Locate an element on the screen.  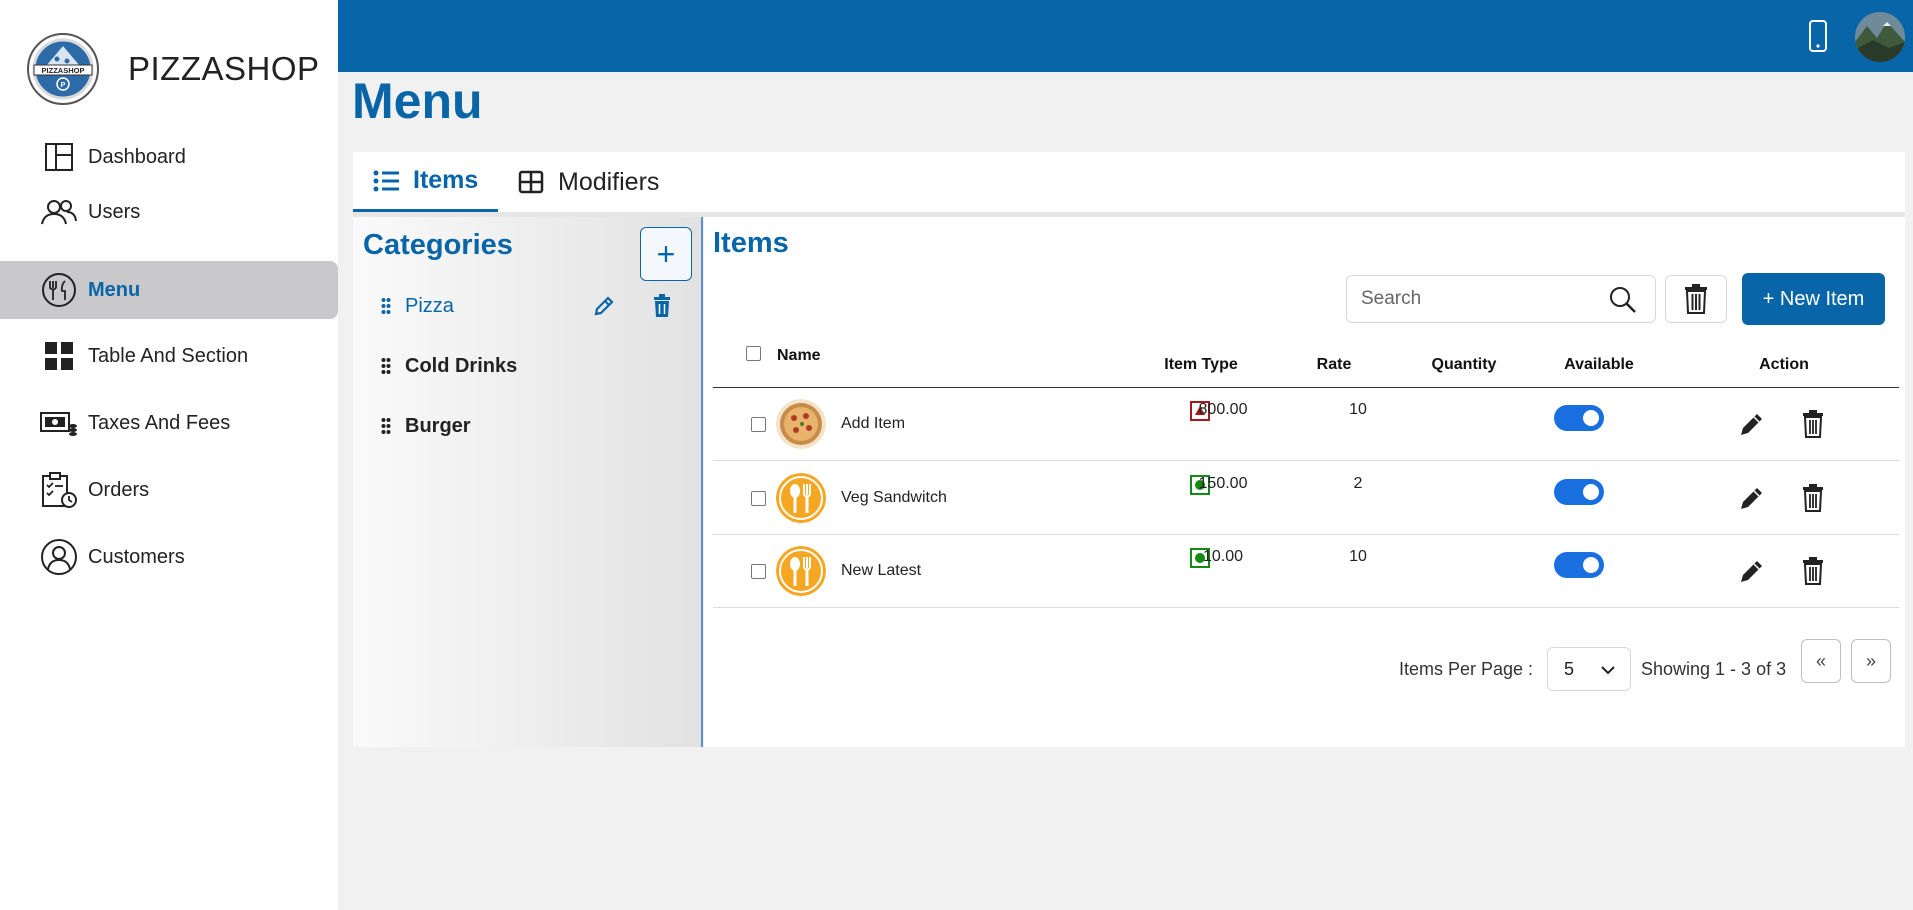
search-box is located at coordinates (1501, 299).